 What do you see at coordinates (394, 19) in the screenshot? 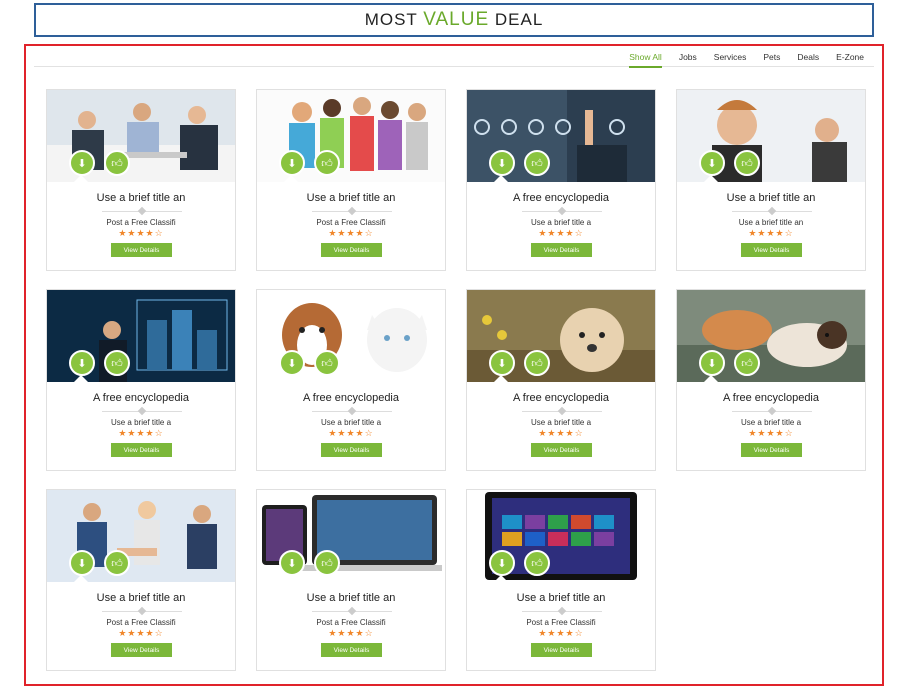
I see `title-prefix: MOST` at bounding box center [394, 19].